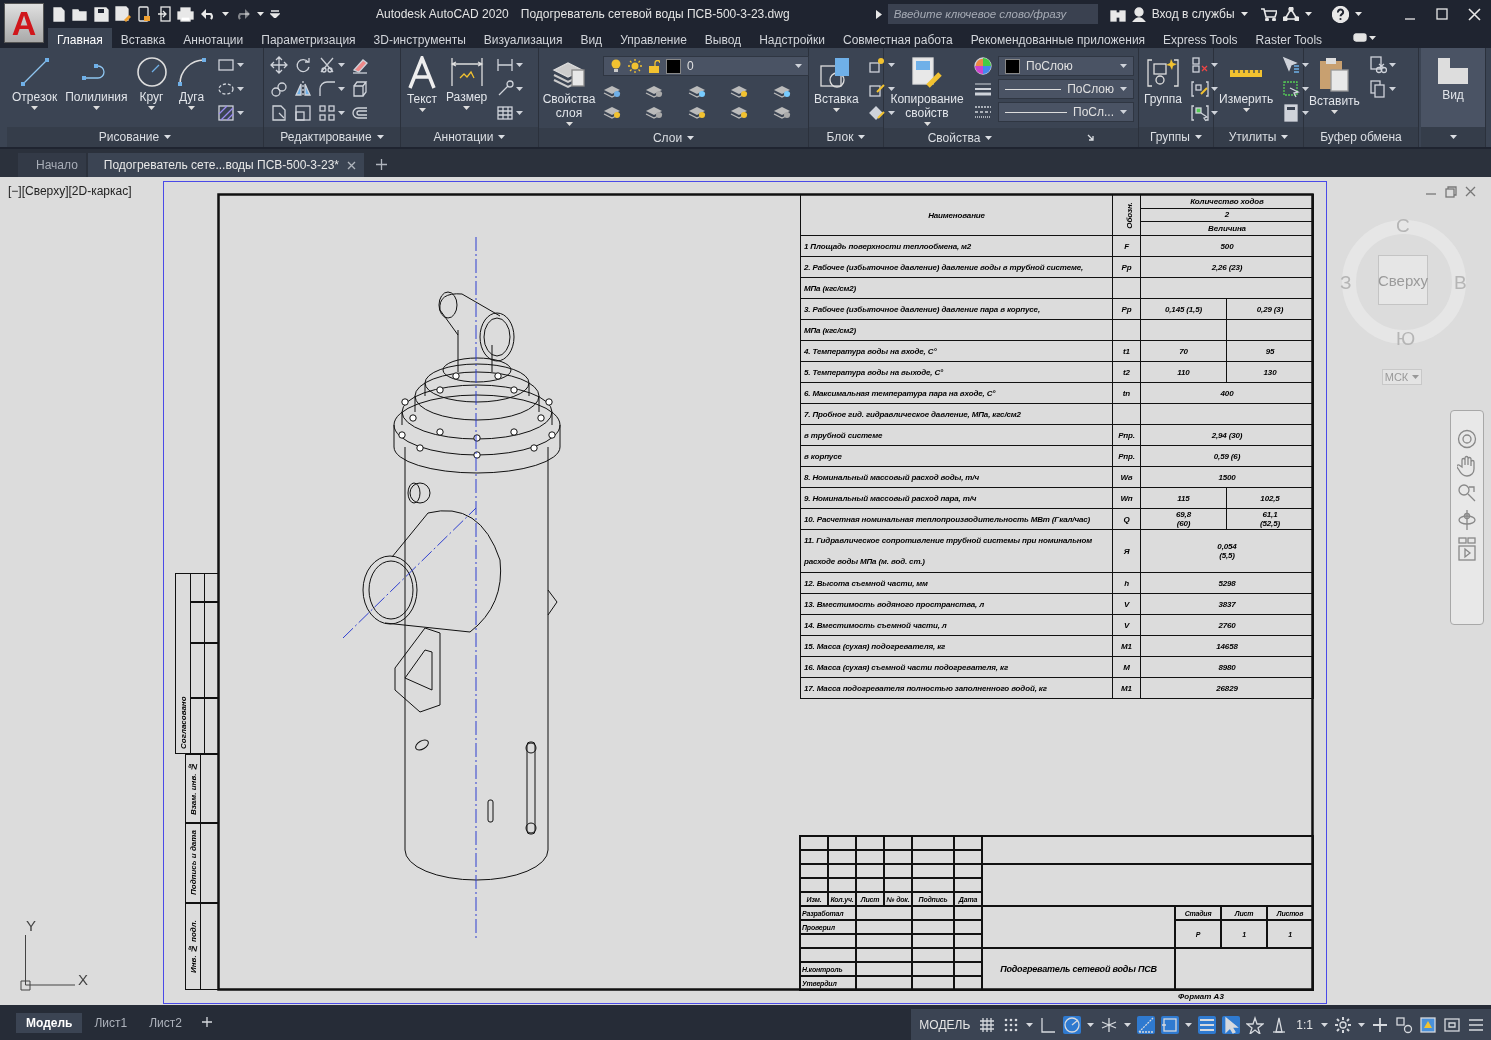  Describe the element at coordinates (1290, 14) in the screenshot. I see `network-triangle-icon` at that location.